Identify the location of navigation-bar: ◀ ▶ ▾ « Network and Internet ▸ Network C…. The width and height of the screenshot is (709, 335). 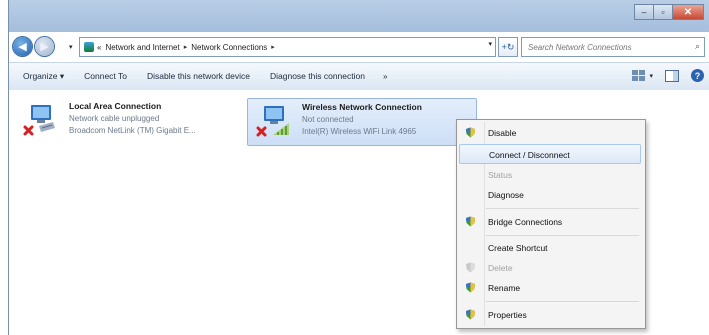
(359, 47).